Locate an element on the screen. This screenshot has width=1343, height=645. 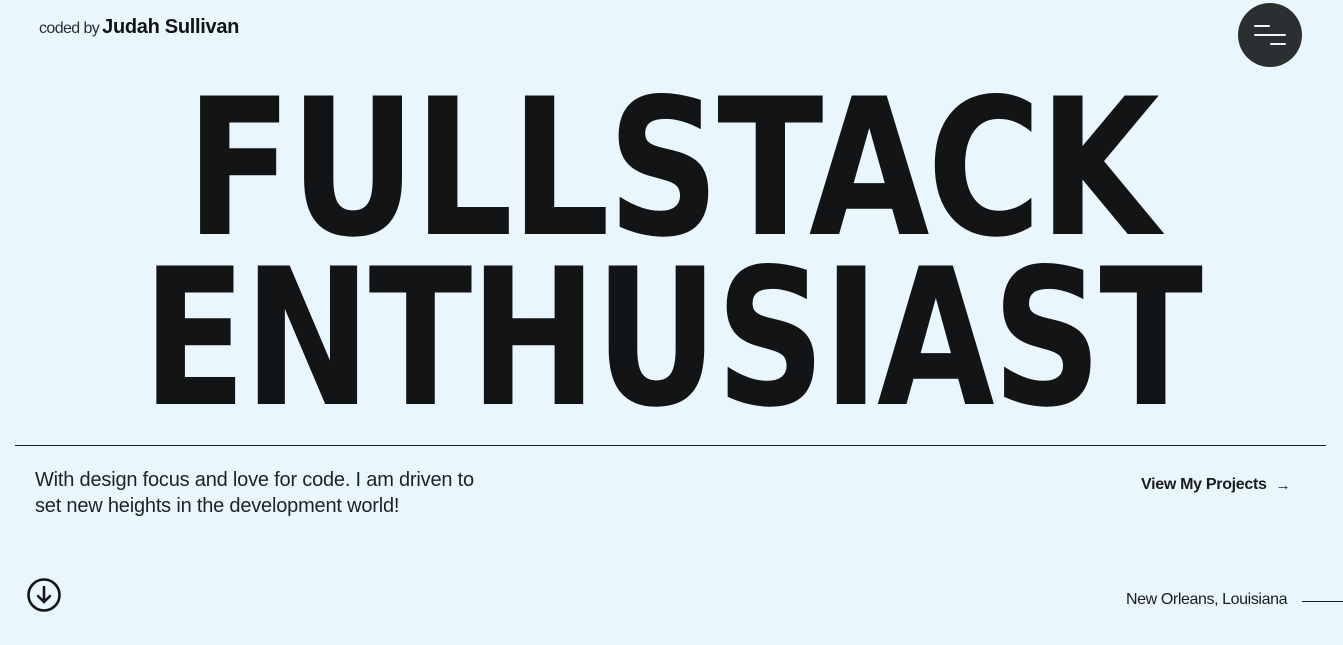
menu-button is located at coordinates (1270, 35).